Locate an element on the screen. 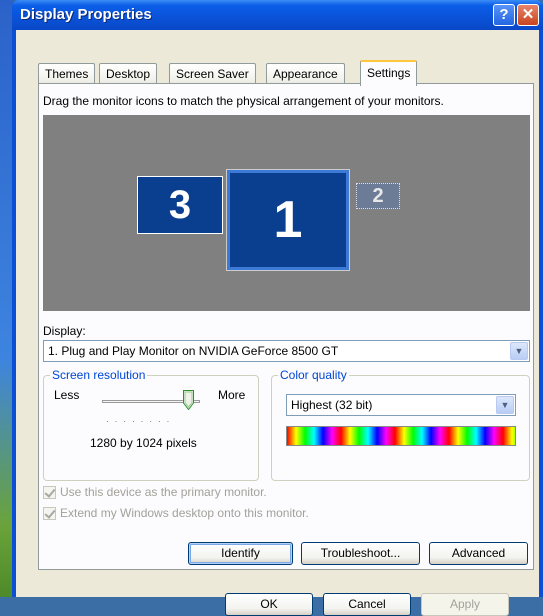 The image size is (543, 616). identify-button: Identify is located at coordinates (240, 553).